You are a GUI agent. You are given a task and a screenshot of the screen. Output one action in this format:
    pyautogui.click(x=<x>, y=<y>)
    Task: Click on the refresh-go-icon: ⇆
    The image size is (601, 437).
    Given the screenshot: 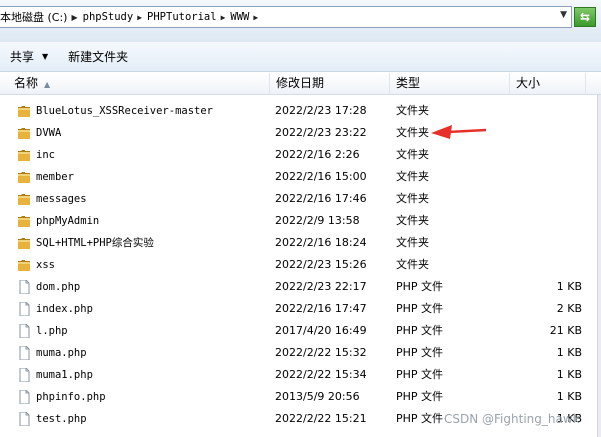 What is the action you would take?
    pyautogui.click(x=585, y=17)
    